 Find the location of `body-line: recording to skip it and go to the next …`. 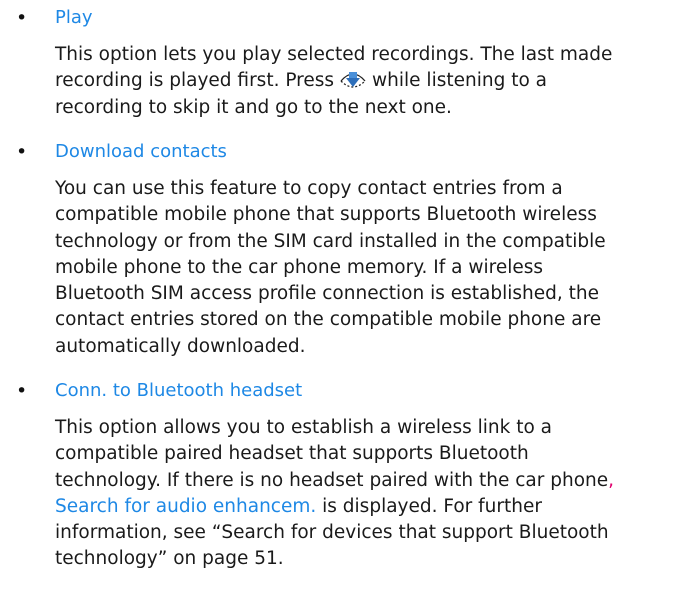

body-line: recording to skip it and go to the next … is located at coordinates (253, 107).